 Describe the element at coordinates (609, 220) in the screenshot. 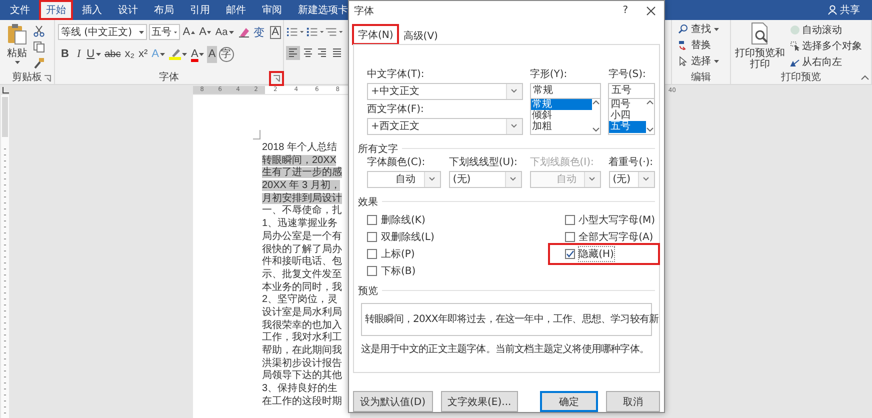

I see `checkbox-option: 小型大写字母(M)` at that location.